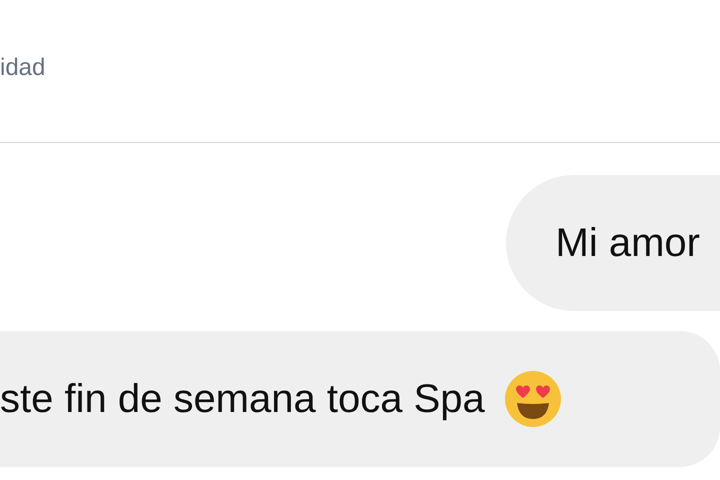  Describe the element at coordinates (242, 399) in the screenshot. I see `message-text: ste fin de semana toca Spa` at that location.